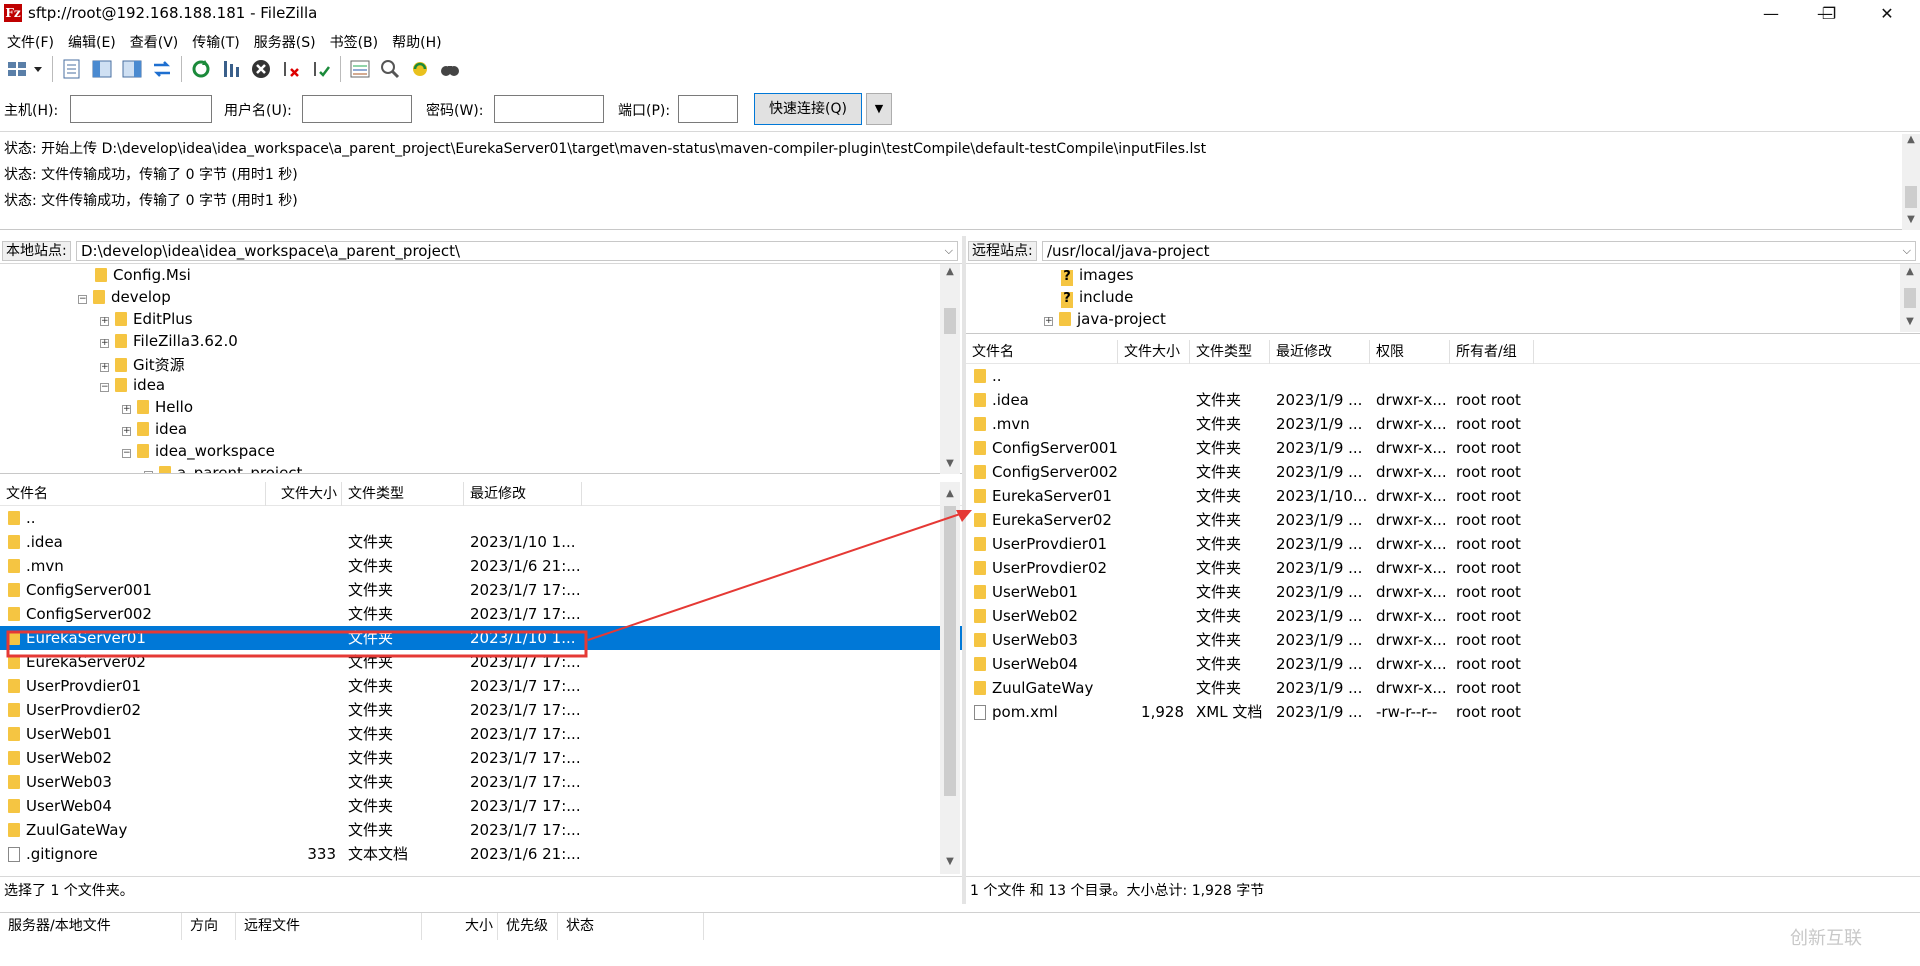 The image size is (1920, 966). What do you see at coordinates (102, 69) in the screenshot?
I see `toggle-local-tree-icon` at bounding box center [102, 69].